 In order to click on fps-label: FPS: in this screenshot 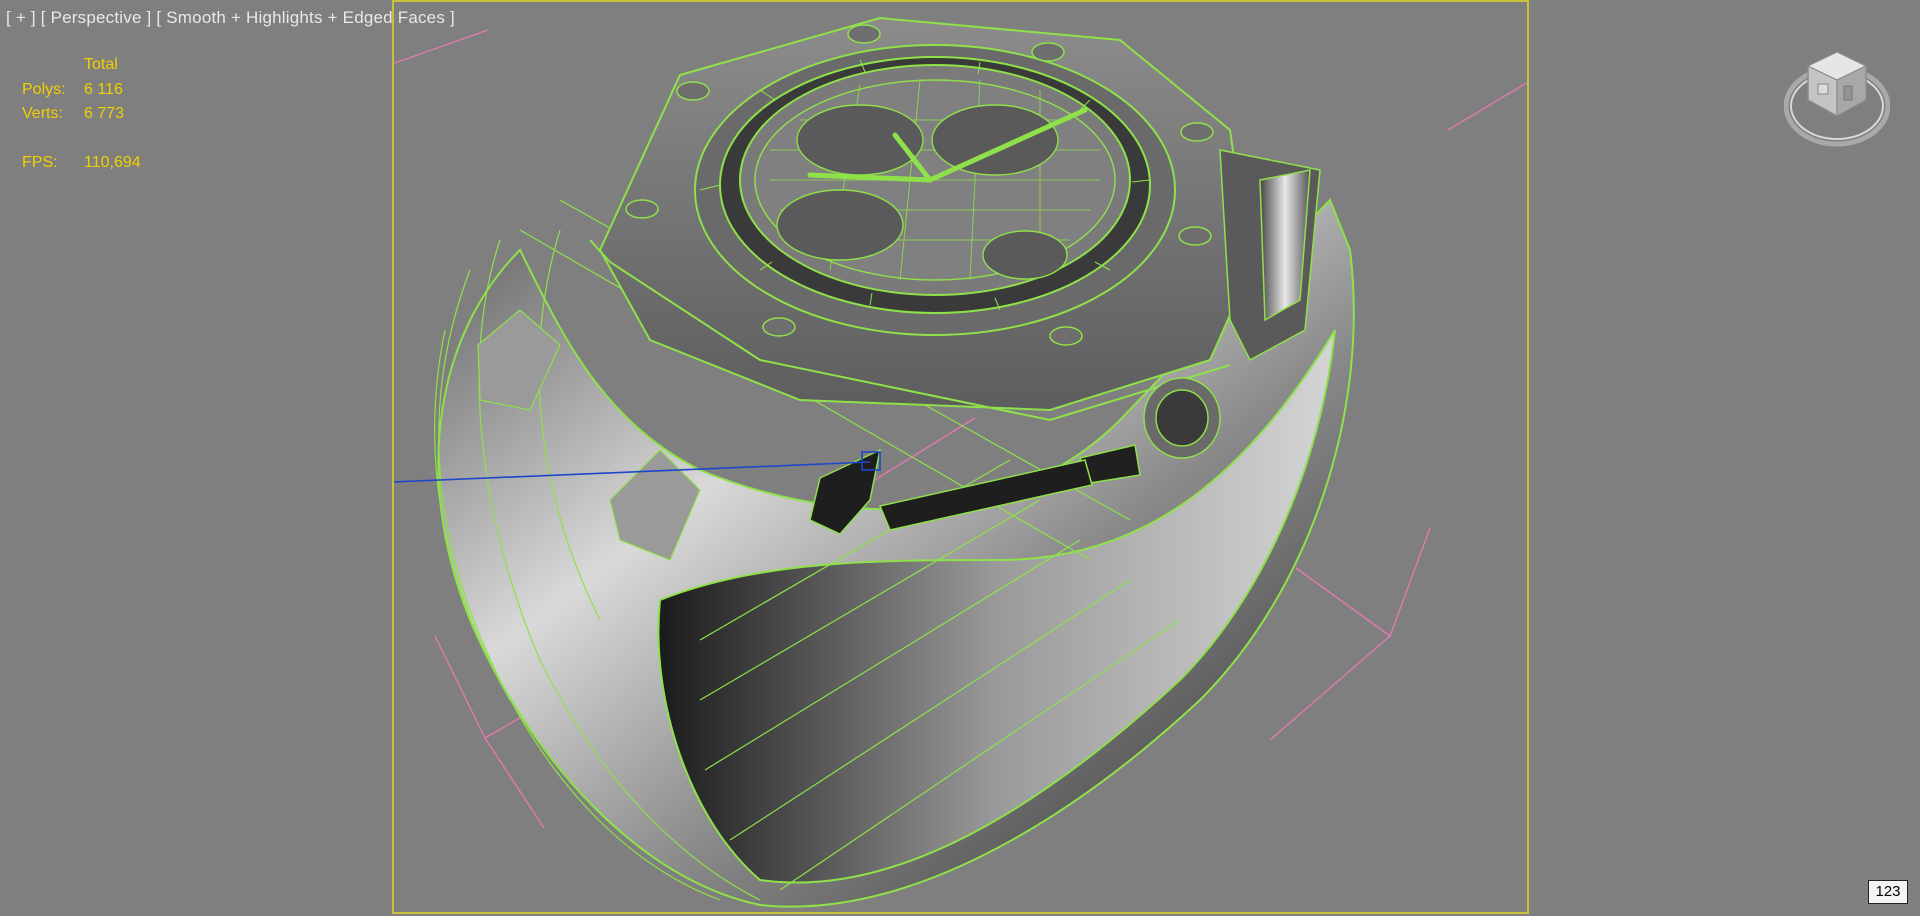, I will do `click(40, 162)`.